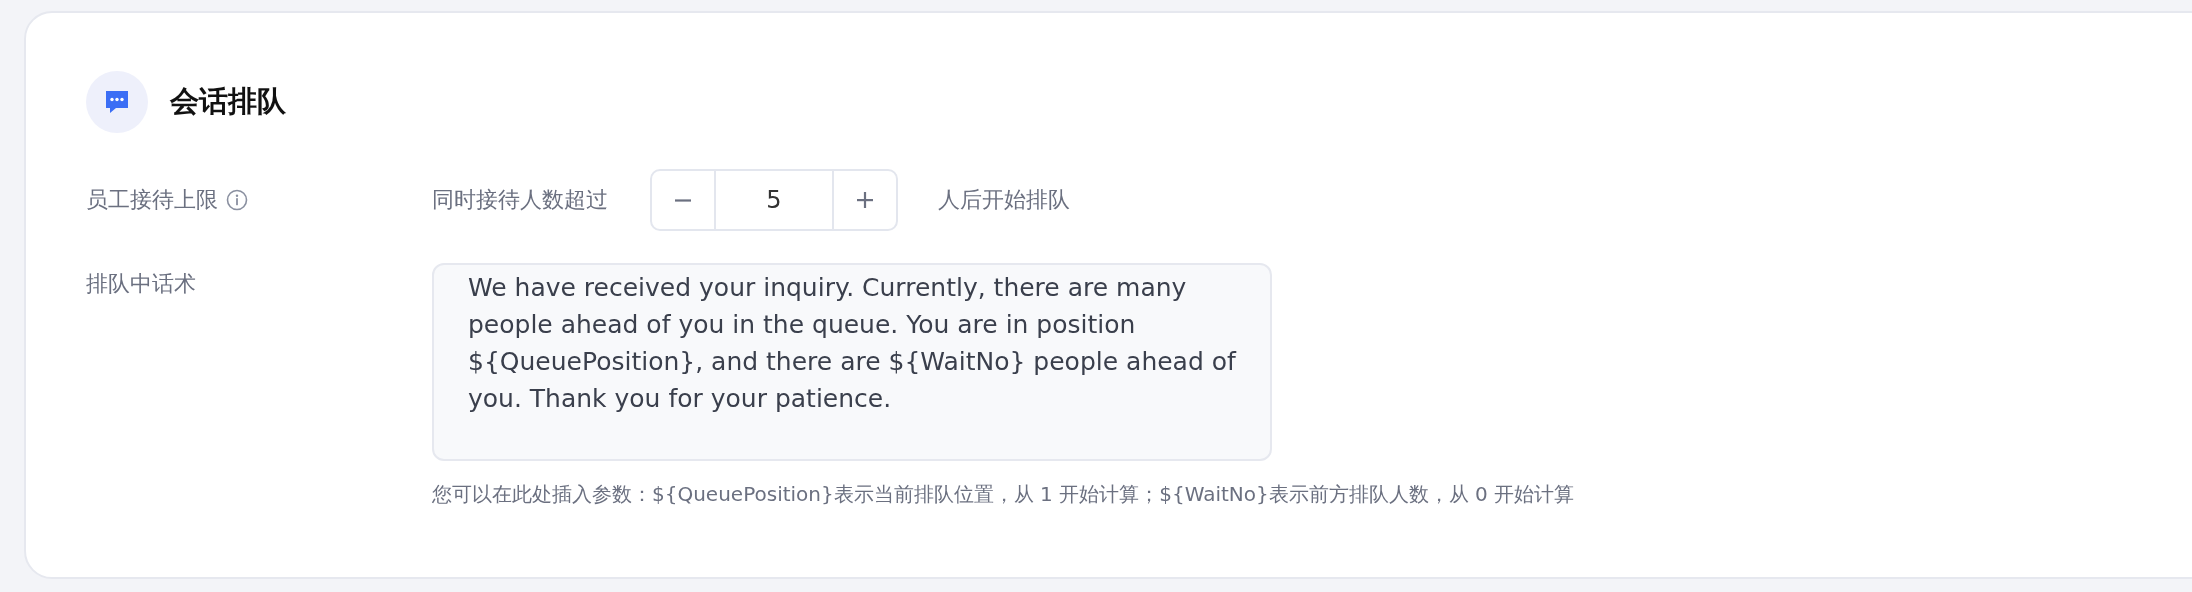 The height and width of the screenshot is (592, 2192). Describe the element at coordinates (852, 362) in the screenshot. I see `message-field: We have received your inquiry. Currently, there are many people ahead of you in the queue. You are in position ${QueuePosition}, and there are ${WaitNo} people ahead of you. Thank you for your patience.` at that location.